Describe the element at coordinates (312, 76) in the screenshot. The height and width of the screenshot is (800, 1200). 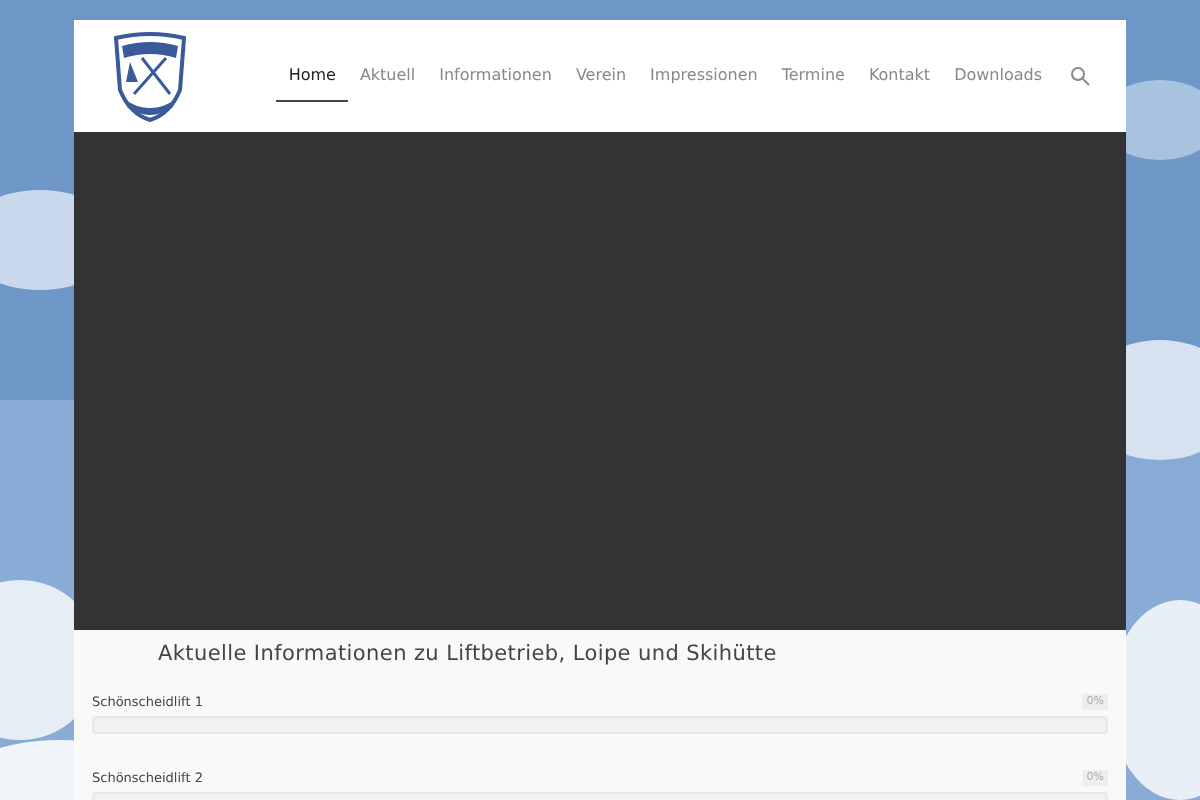
I see `nav-link: Home` at that location.